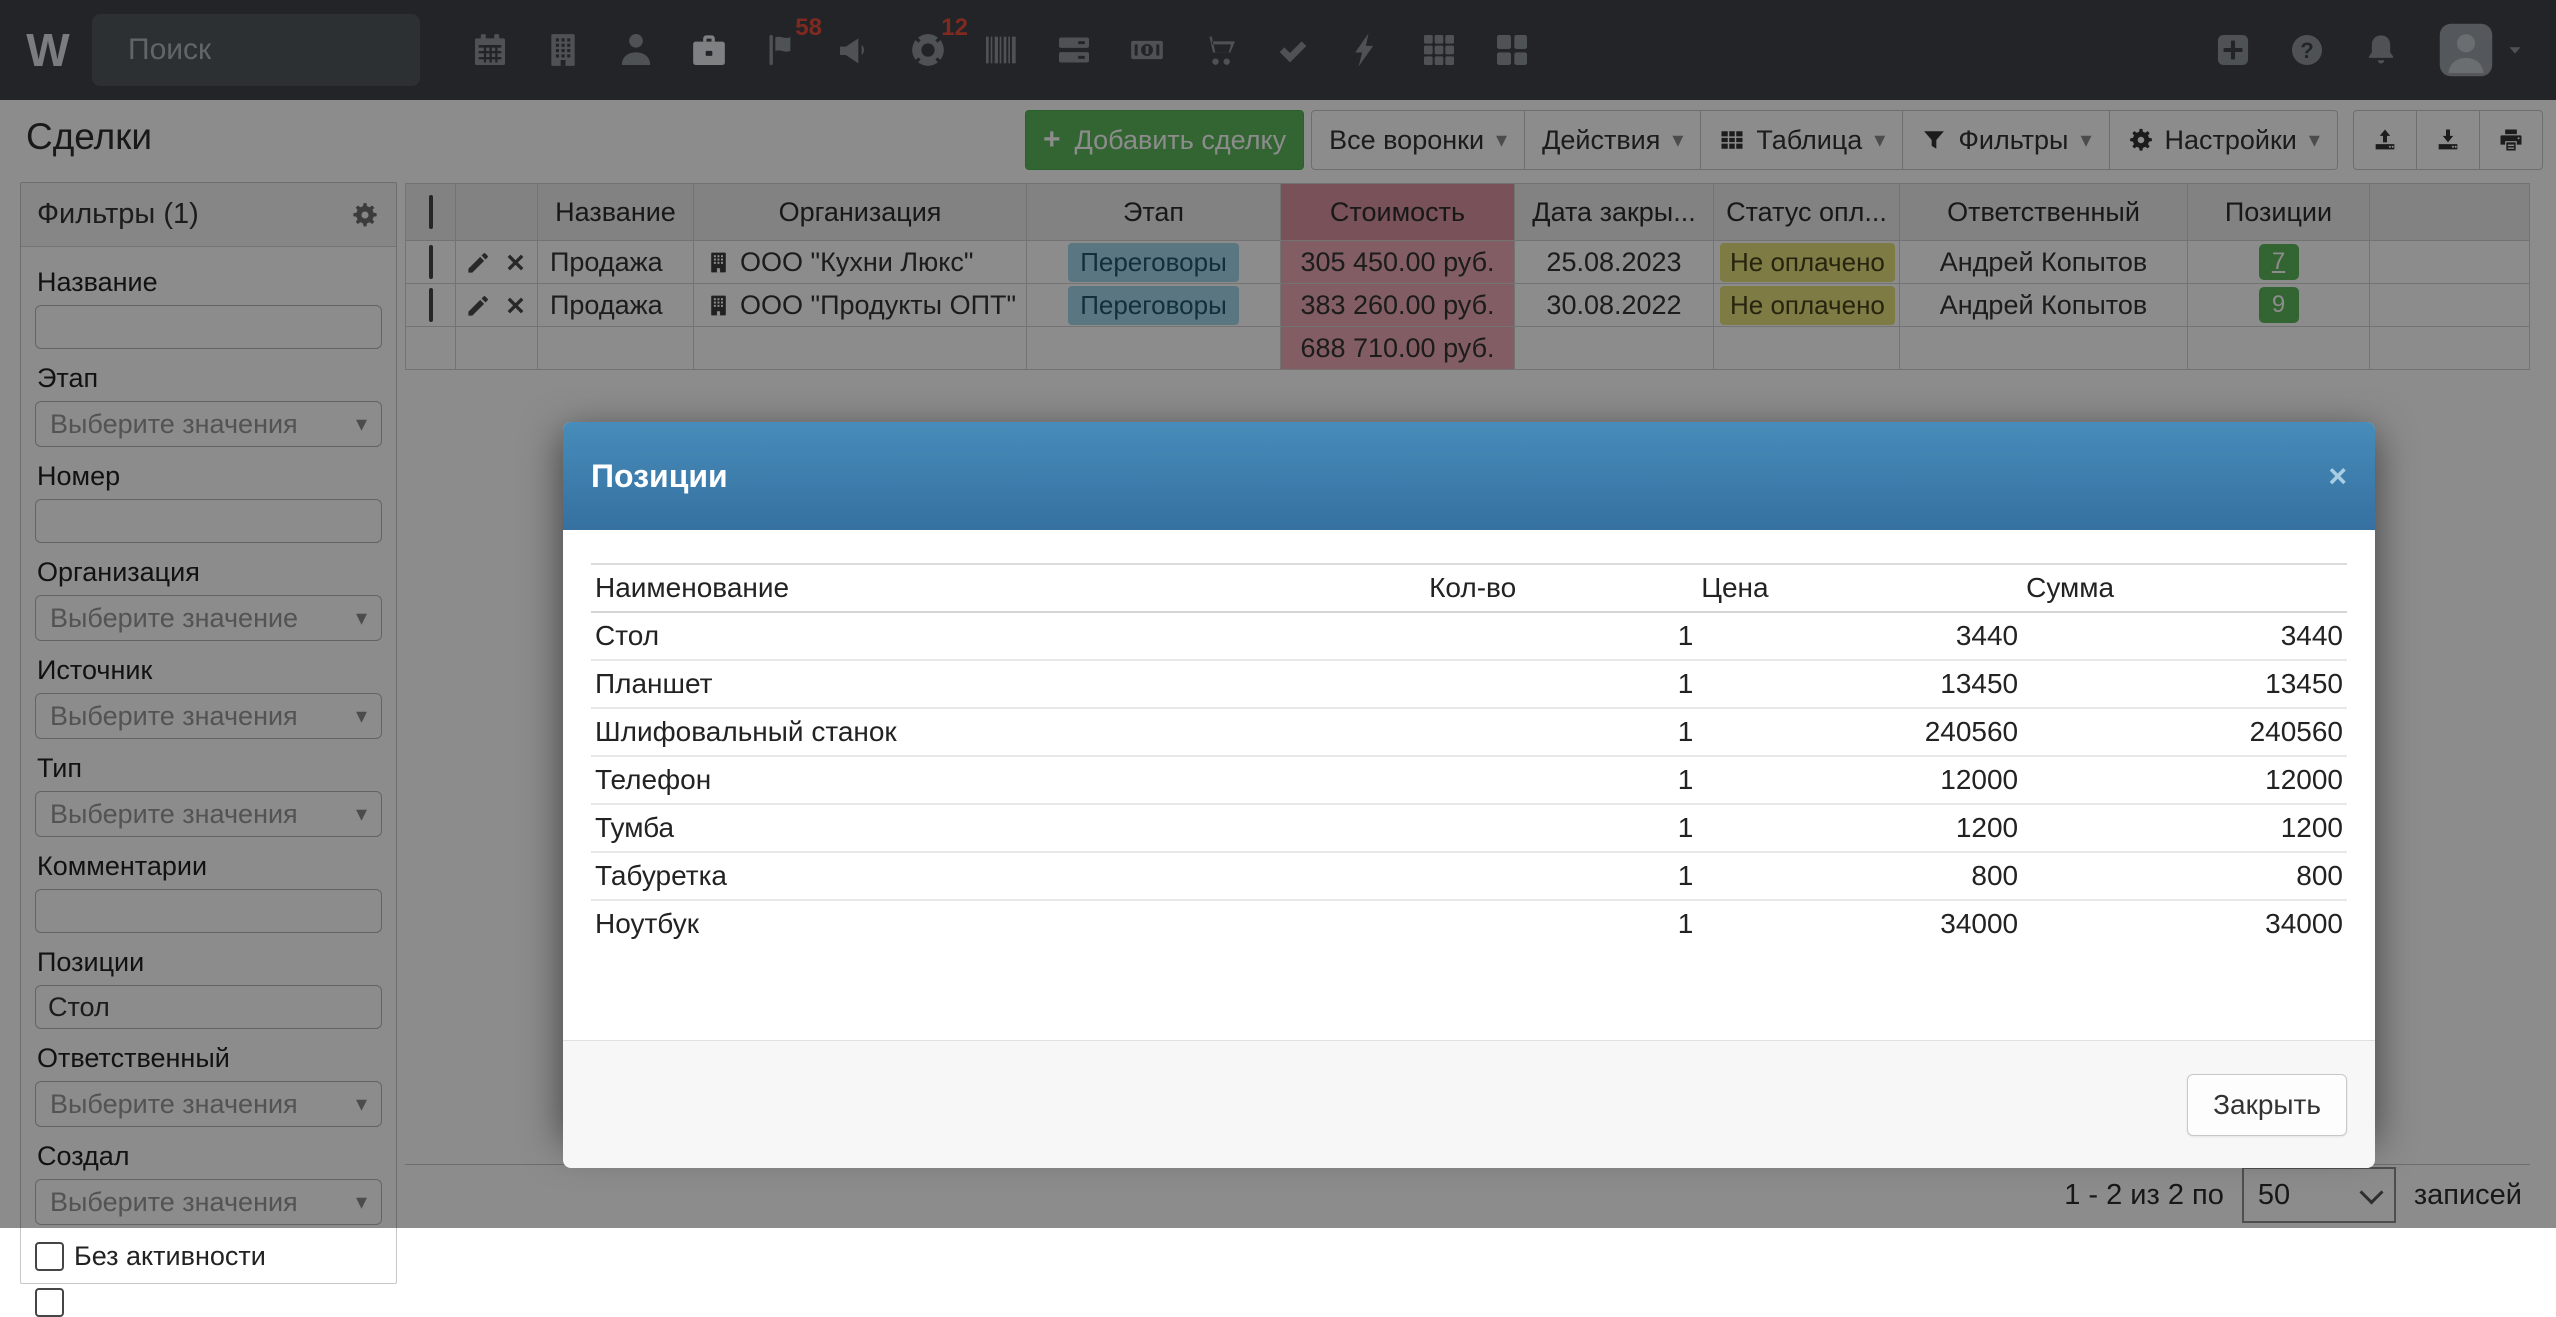  Describe the element at coordinates (661, 875) in the screenshot. I see `item-name: Табуретка` at that location.